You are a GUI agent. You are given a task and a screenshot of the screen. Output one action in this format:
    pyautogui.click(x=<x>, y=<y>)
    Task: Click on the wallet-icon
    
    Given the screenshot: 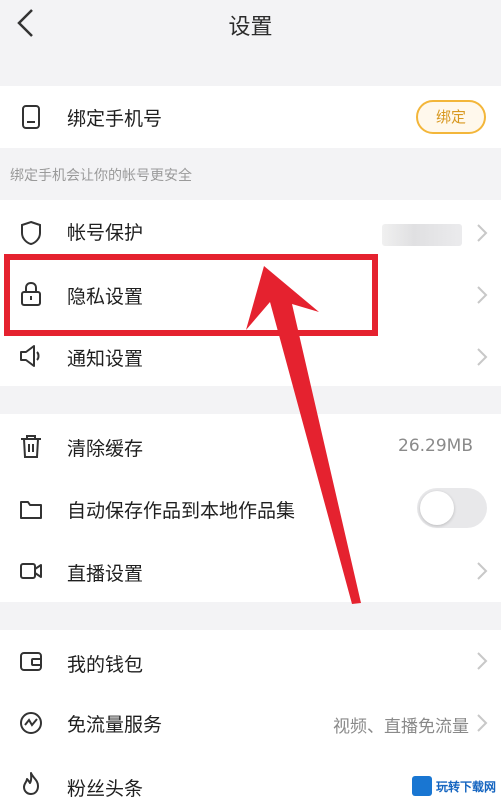 What is the action you would take?
    pyautogui.click(x=31, y=661)
    